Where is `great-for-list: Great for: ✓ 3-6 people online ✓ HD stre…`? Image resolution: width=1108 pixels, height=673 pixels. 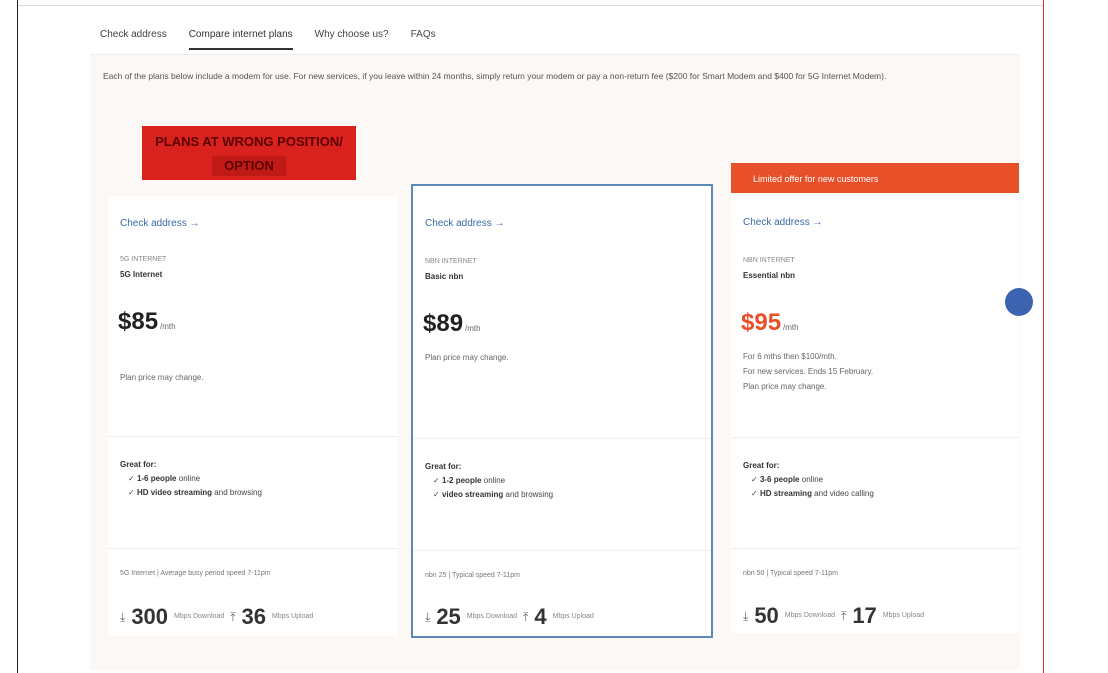 great-for-list: Great for: ✓ 3-6 people online ✓ HD stre… is located at coordinates (808, 480).